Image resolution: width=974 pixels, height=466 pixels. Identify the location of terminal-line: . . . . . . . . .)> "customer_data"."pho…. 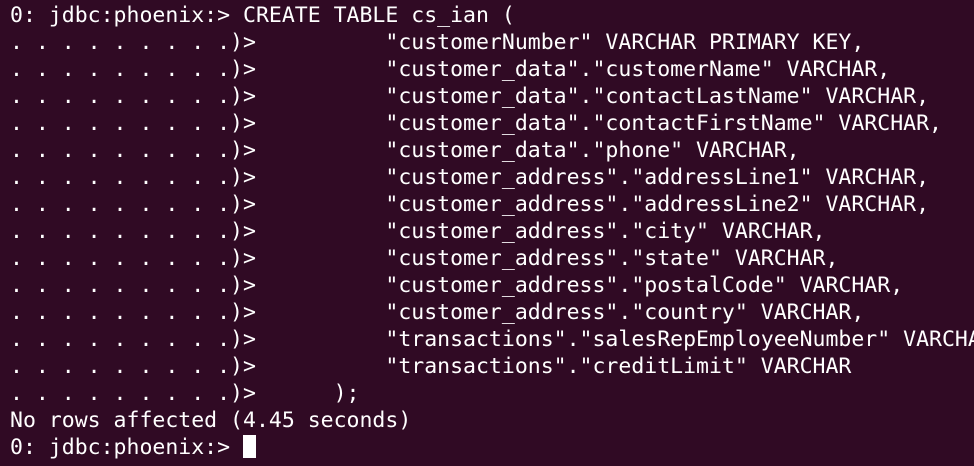
(405, 150).